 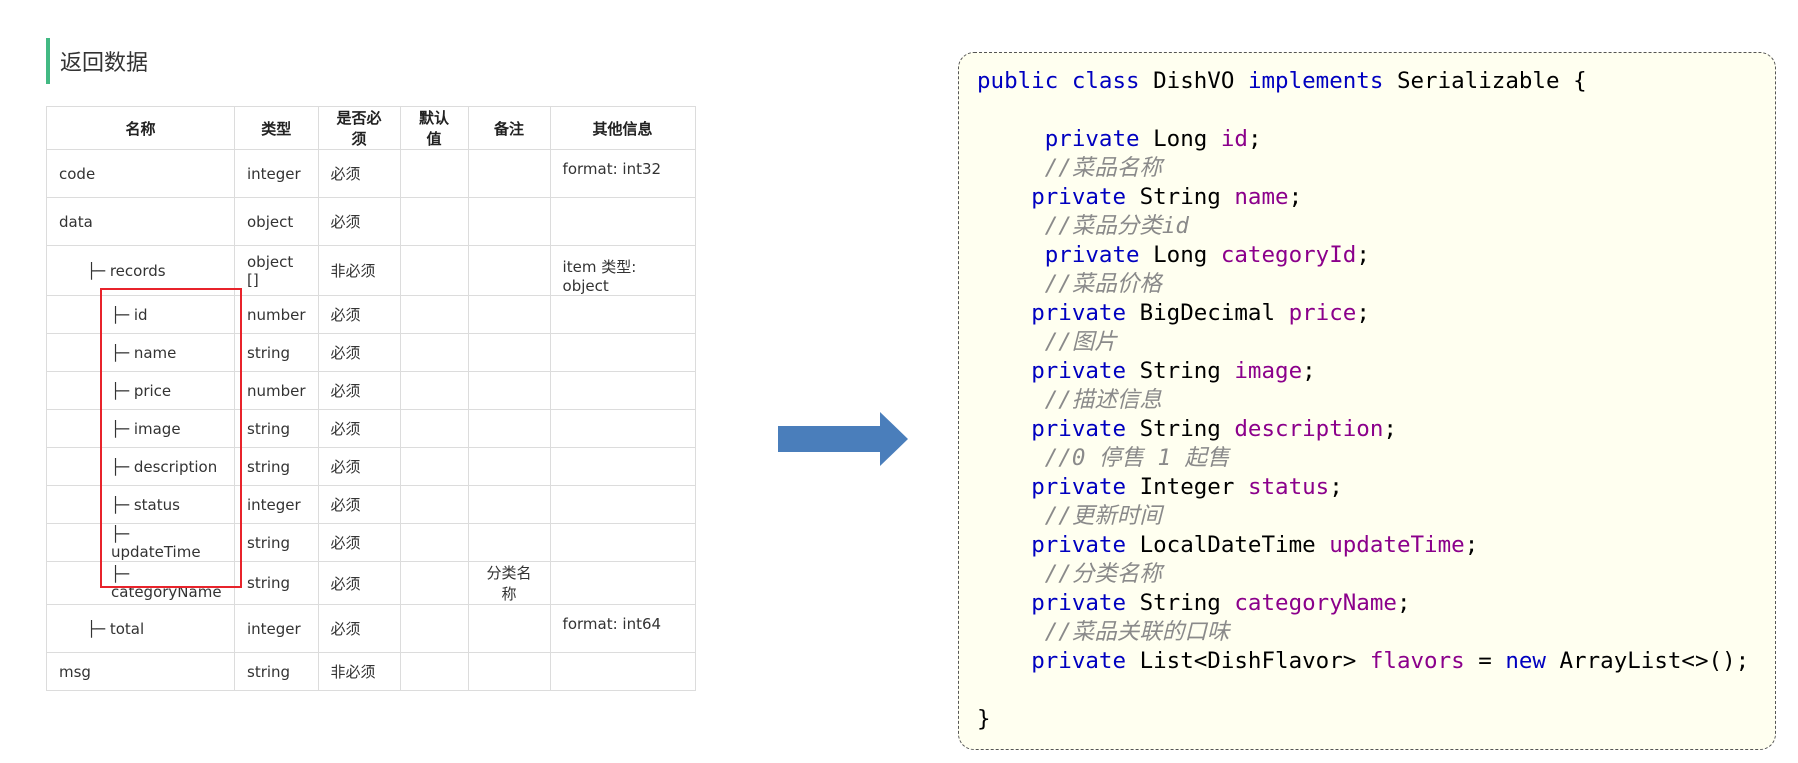 I want to click on right-arrow-icon, so click(x=843, y=439).